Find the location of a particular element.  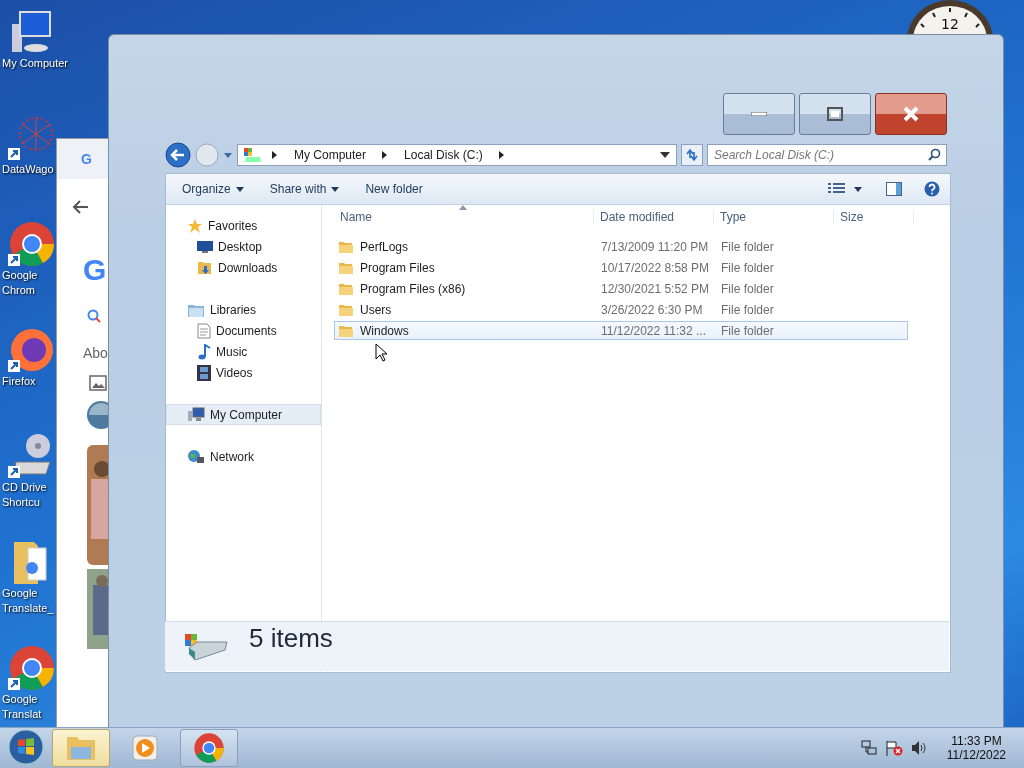

recent-pages-caret-icon is located at coordinates (228, 155).